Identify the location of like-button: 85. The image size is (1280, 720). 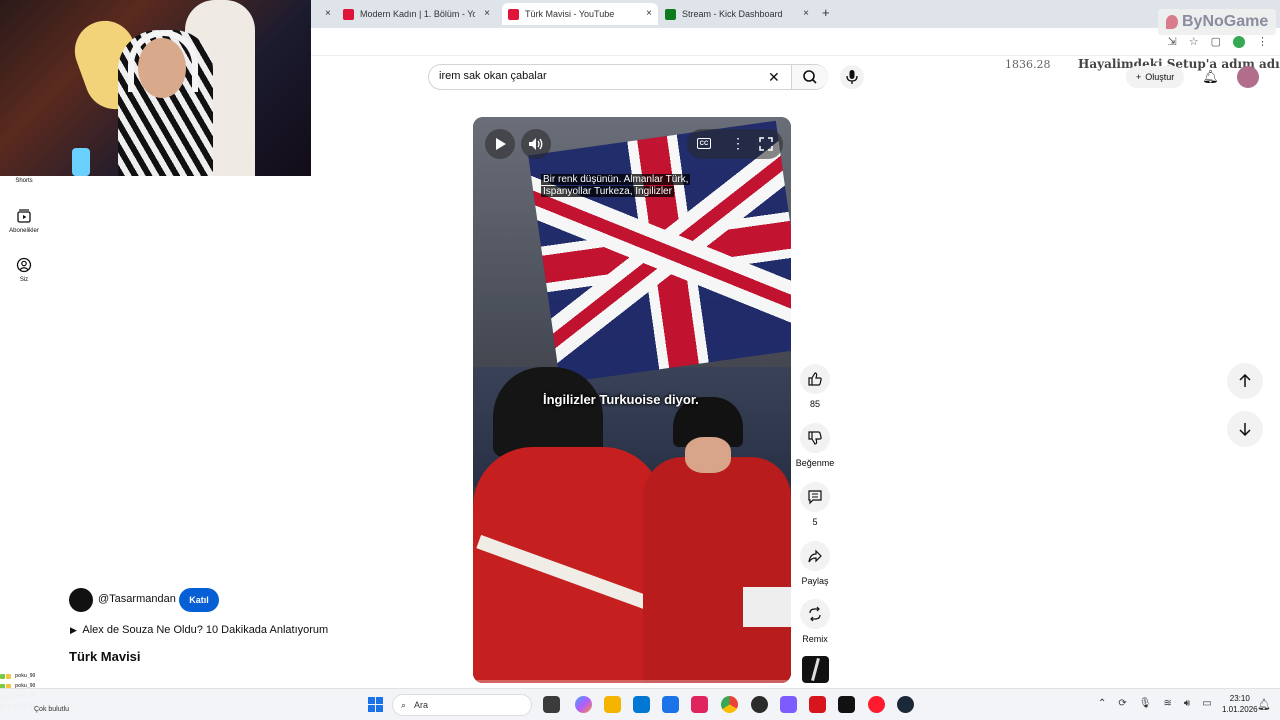
(815, 386).